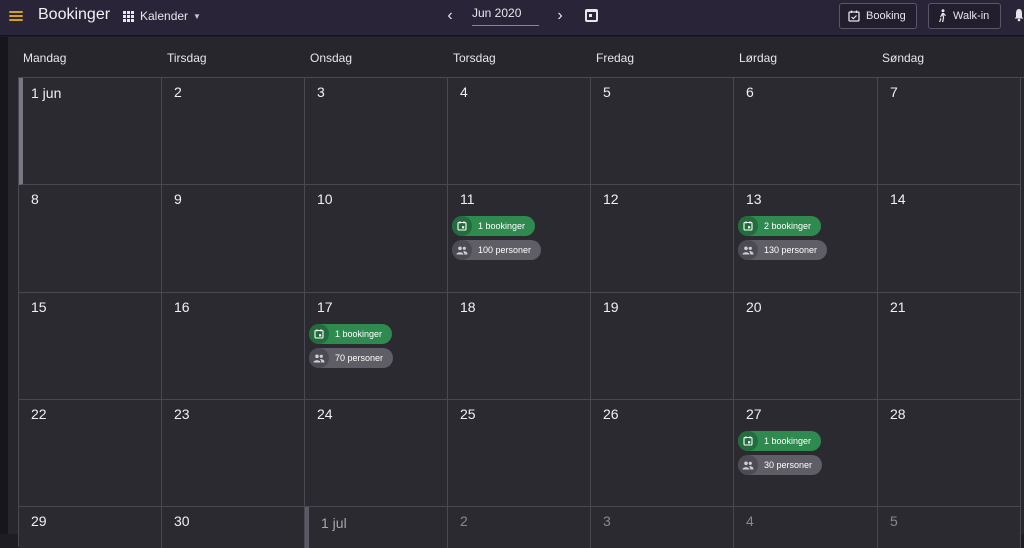  Describe the element at coordinates (331, 58) in the screenshot. I see `weekday-label: Onsdag` at that location.